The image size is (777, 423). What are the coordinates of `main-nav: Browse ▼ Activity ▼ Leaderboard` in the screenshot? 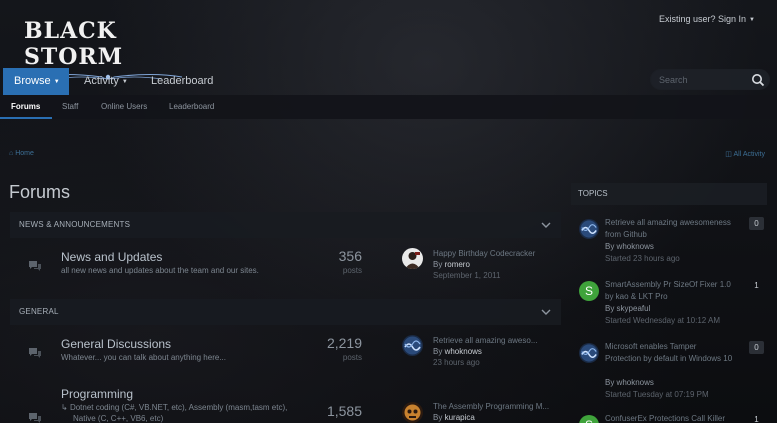 It's located at (388, 81).